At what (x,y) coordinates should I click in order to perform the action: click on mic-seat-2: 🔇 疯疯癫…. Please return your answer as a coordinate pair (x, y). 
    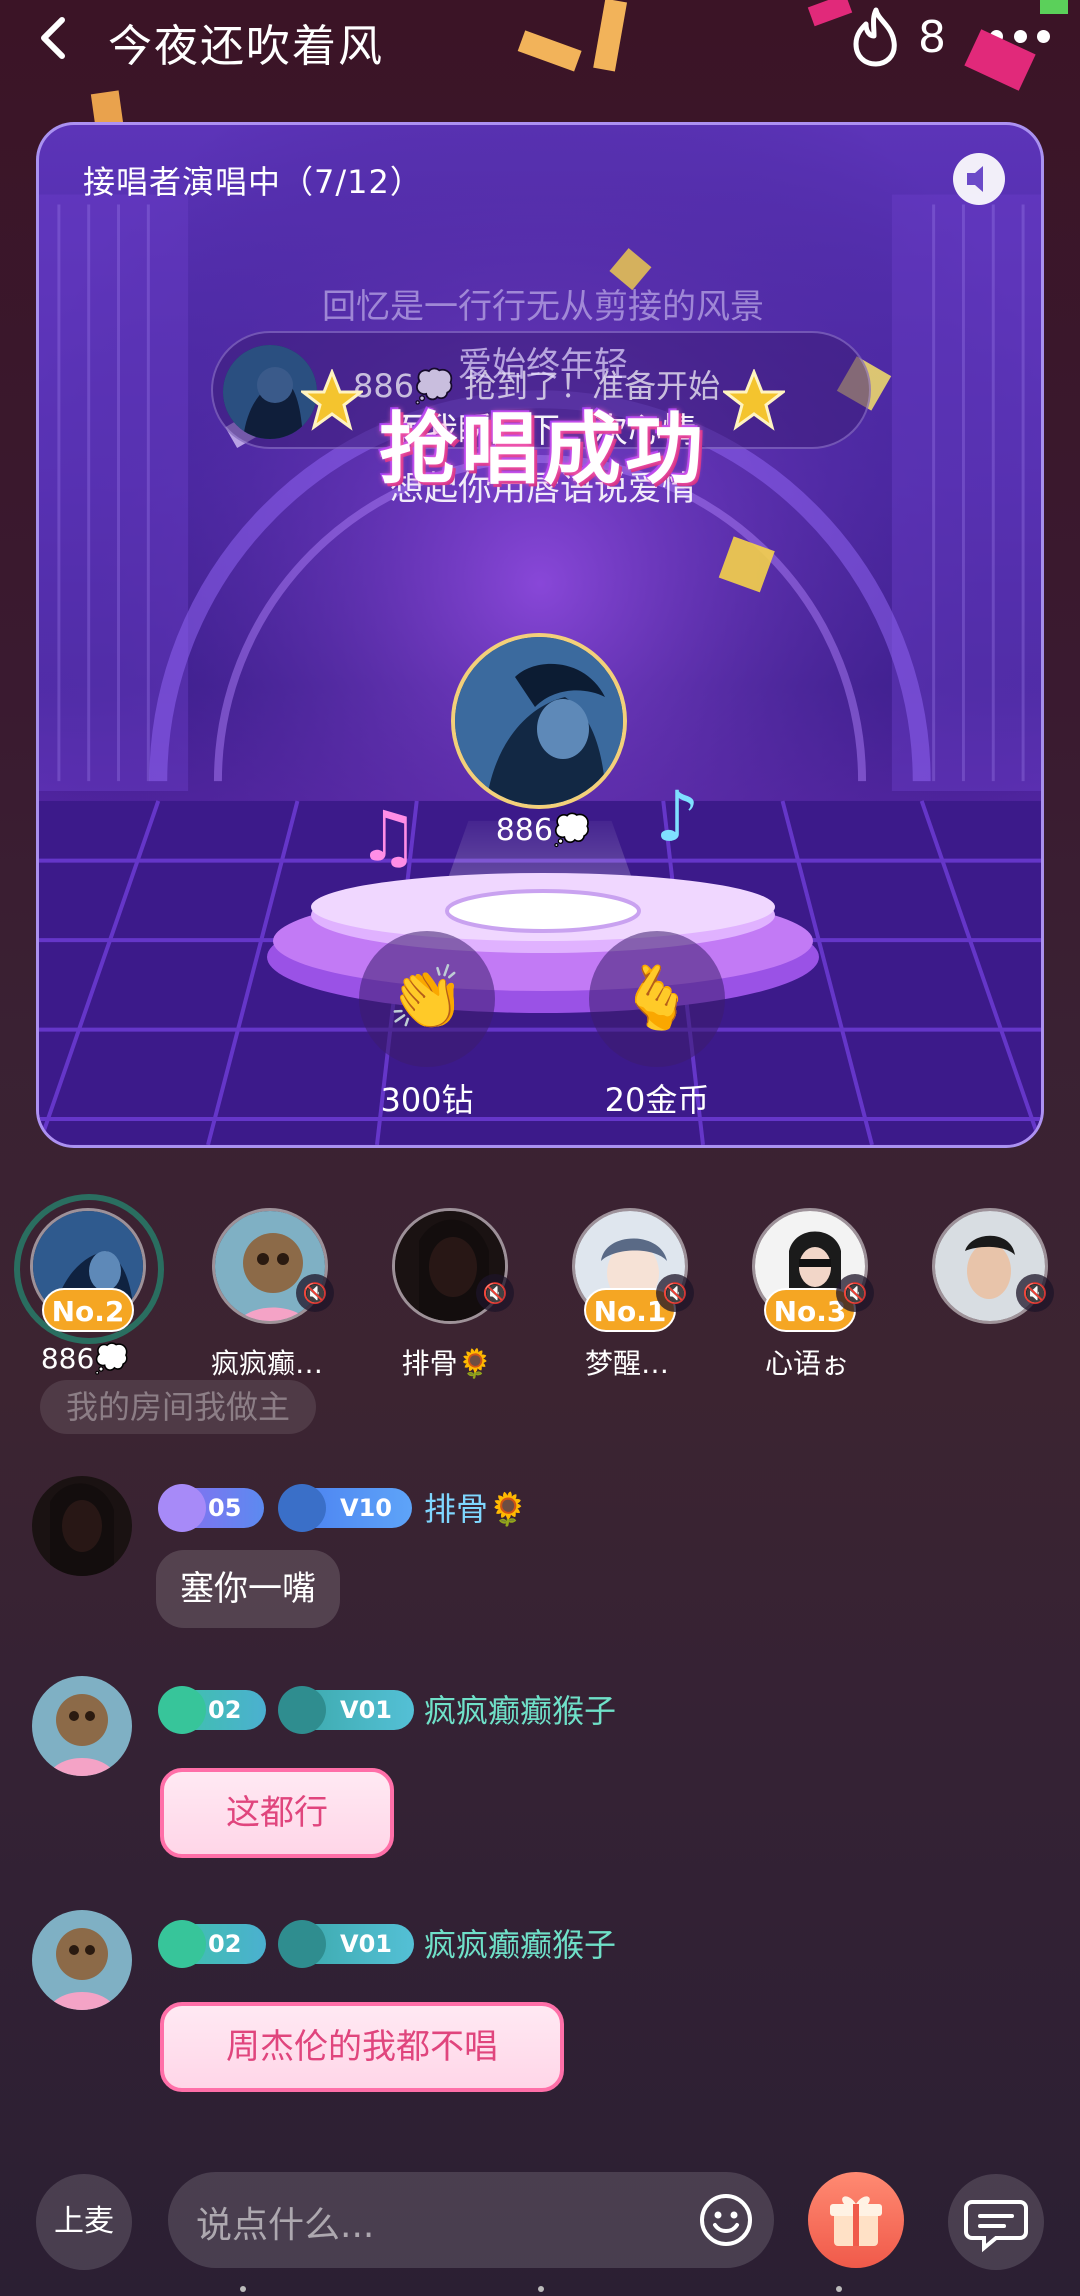
    Looking at the image, I should click on (267, 1294).